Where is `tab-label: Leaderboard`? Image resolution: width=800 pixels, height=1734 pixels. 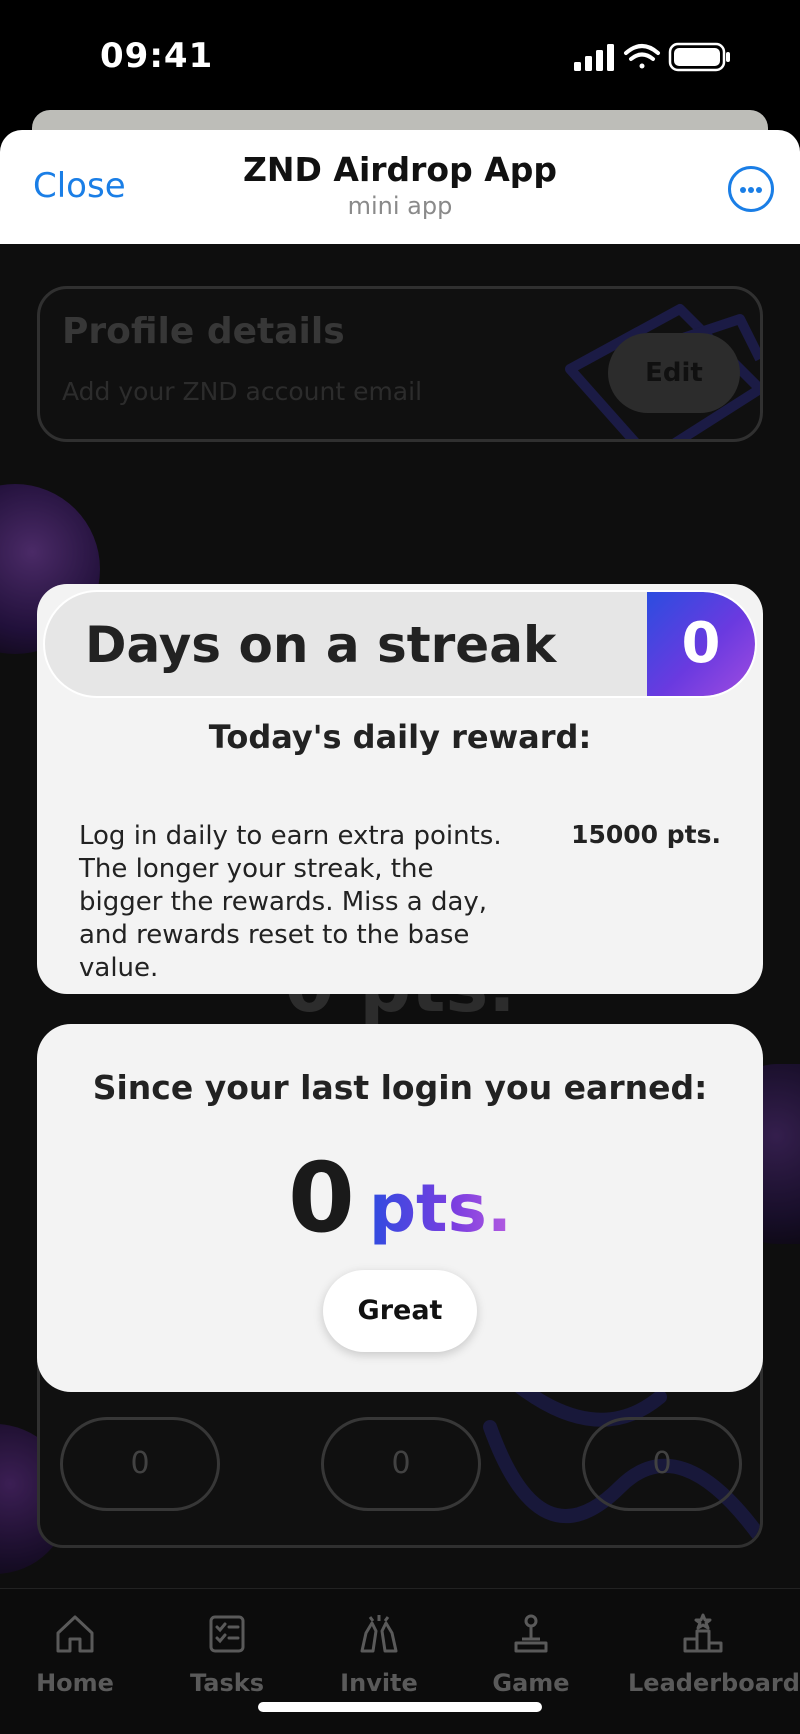
tab-label: Leaderboard is located at coordinates (714, 1683).